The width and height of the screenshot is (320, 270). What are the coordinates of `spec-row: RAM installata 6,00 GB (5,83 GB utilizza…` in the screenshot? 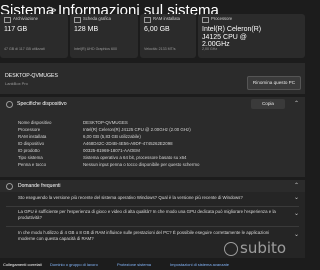 It's located at (160, 137).